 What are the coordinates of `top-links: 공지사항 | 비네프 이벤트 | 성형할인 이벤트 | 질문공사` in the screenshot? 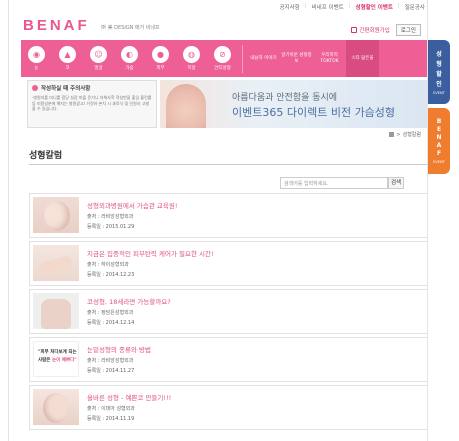 It's located at (352, 7).